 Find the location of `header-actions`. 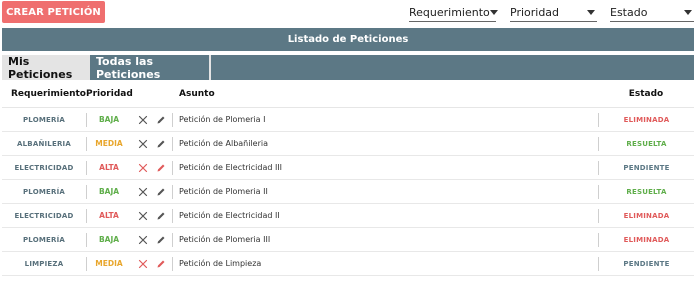

header-actions is located at coordinates (152, 94).